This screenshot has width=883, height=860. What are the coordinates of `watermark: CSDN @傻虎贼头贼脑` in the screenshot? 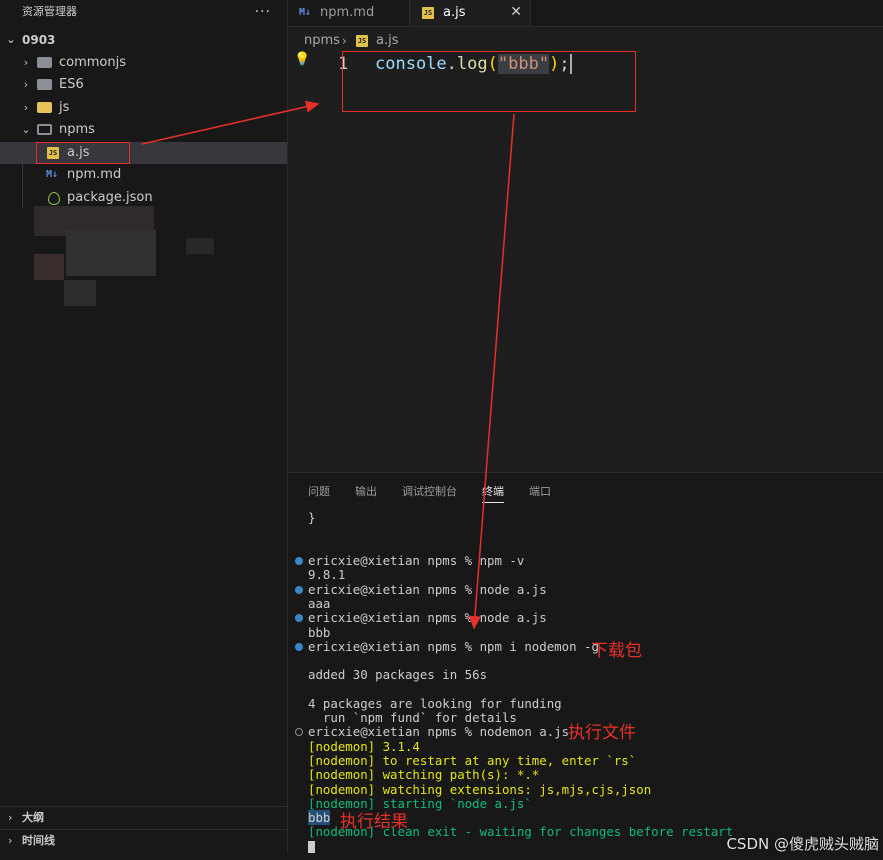 It's located at (802, 844).